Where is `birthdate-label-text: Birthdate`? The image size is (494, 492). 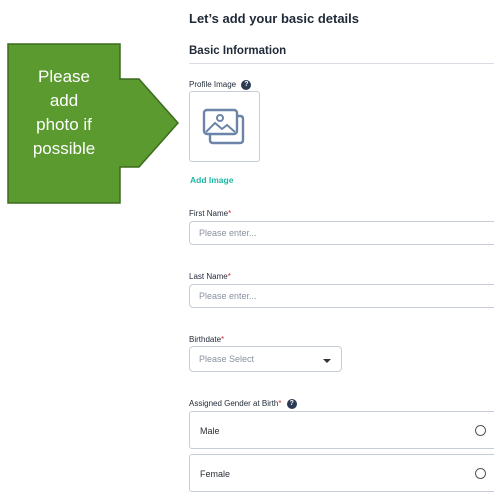
birthdate-label-text: Birthdate is located at coordinates (205, 339).